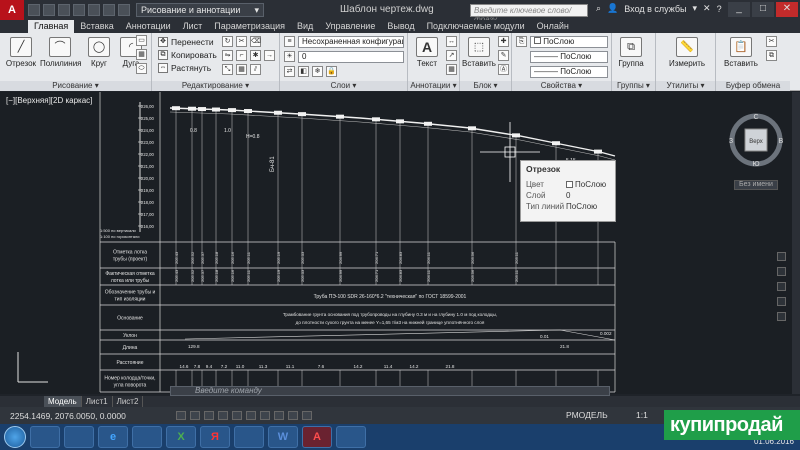 This screenshot has width=800, height=450. I want to click on showmotion-icon, so click(781, 316).